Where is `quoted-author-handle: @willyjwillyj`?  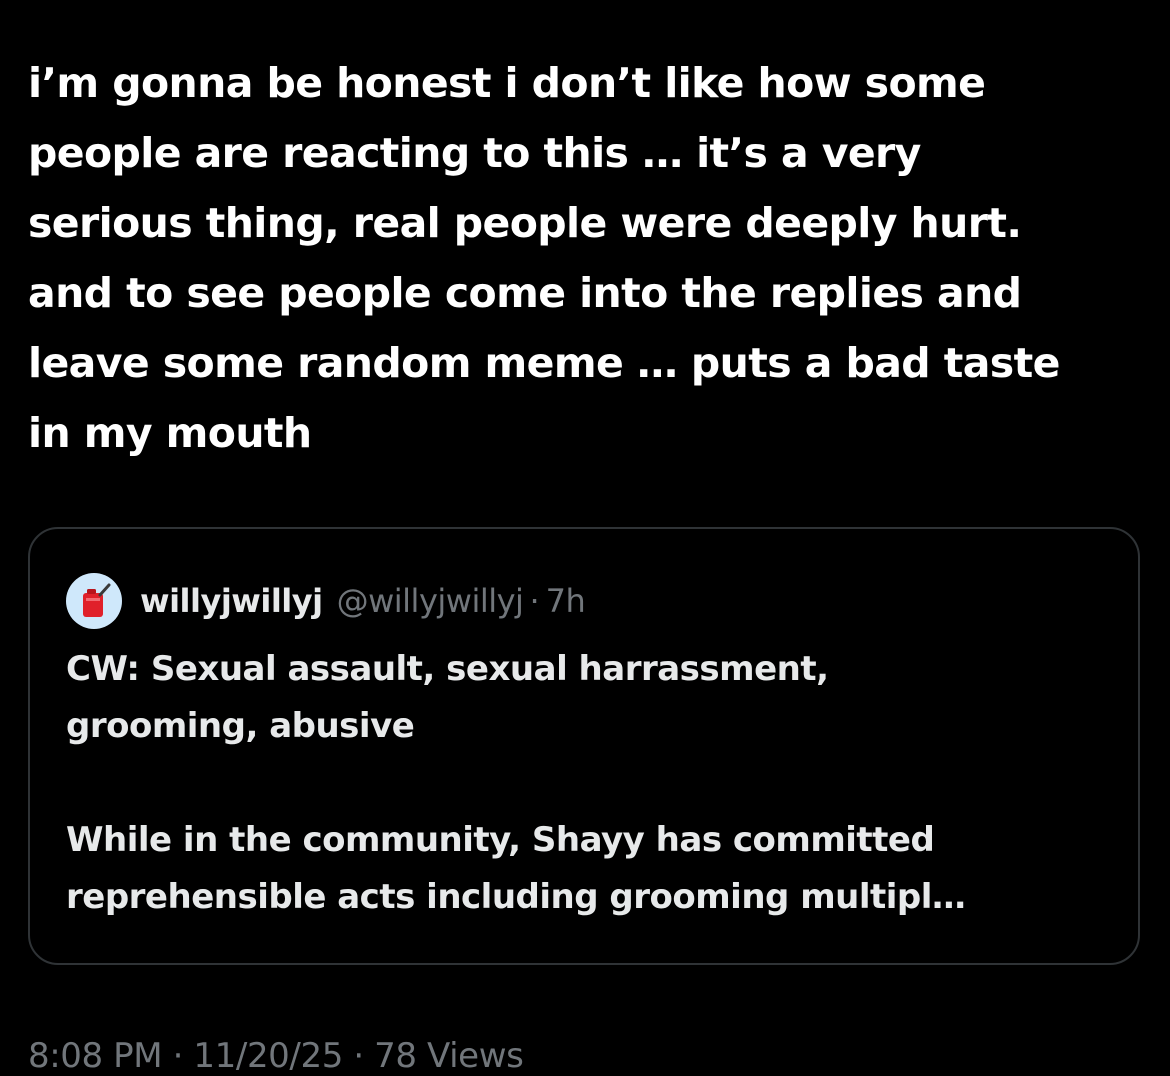
quoted-author-handle: @willyjwillyj is located at coordinates (430, 601).